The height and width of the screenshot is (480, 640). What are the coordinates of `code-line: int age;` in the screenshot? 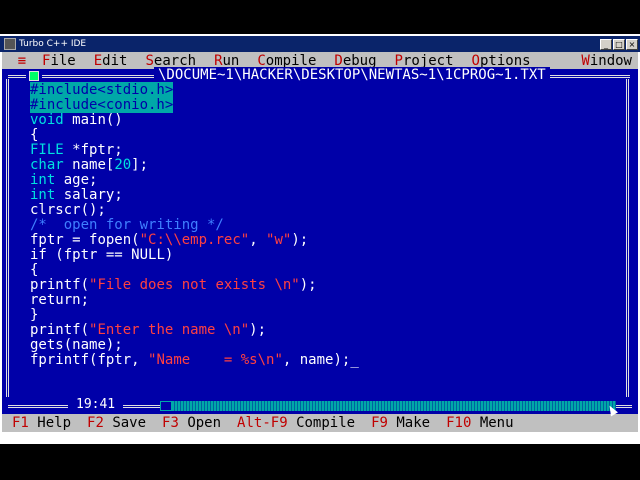 It's located at (325, 180).